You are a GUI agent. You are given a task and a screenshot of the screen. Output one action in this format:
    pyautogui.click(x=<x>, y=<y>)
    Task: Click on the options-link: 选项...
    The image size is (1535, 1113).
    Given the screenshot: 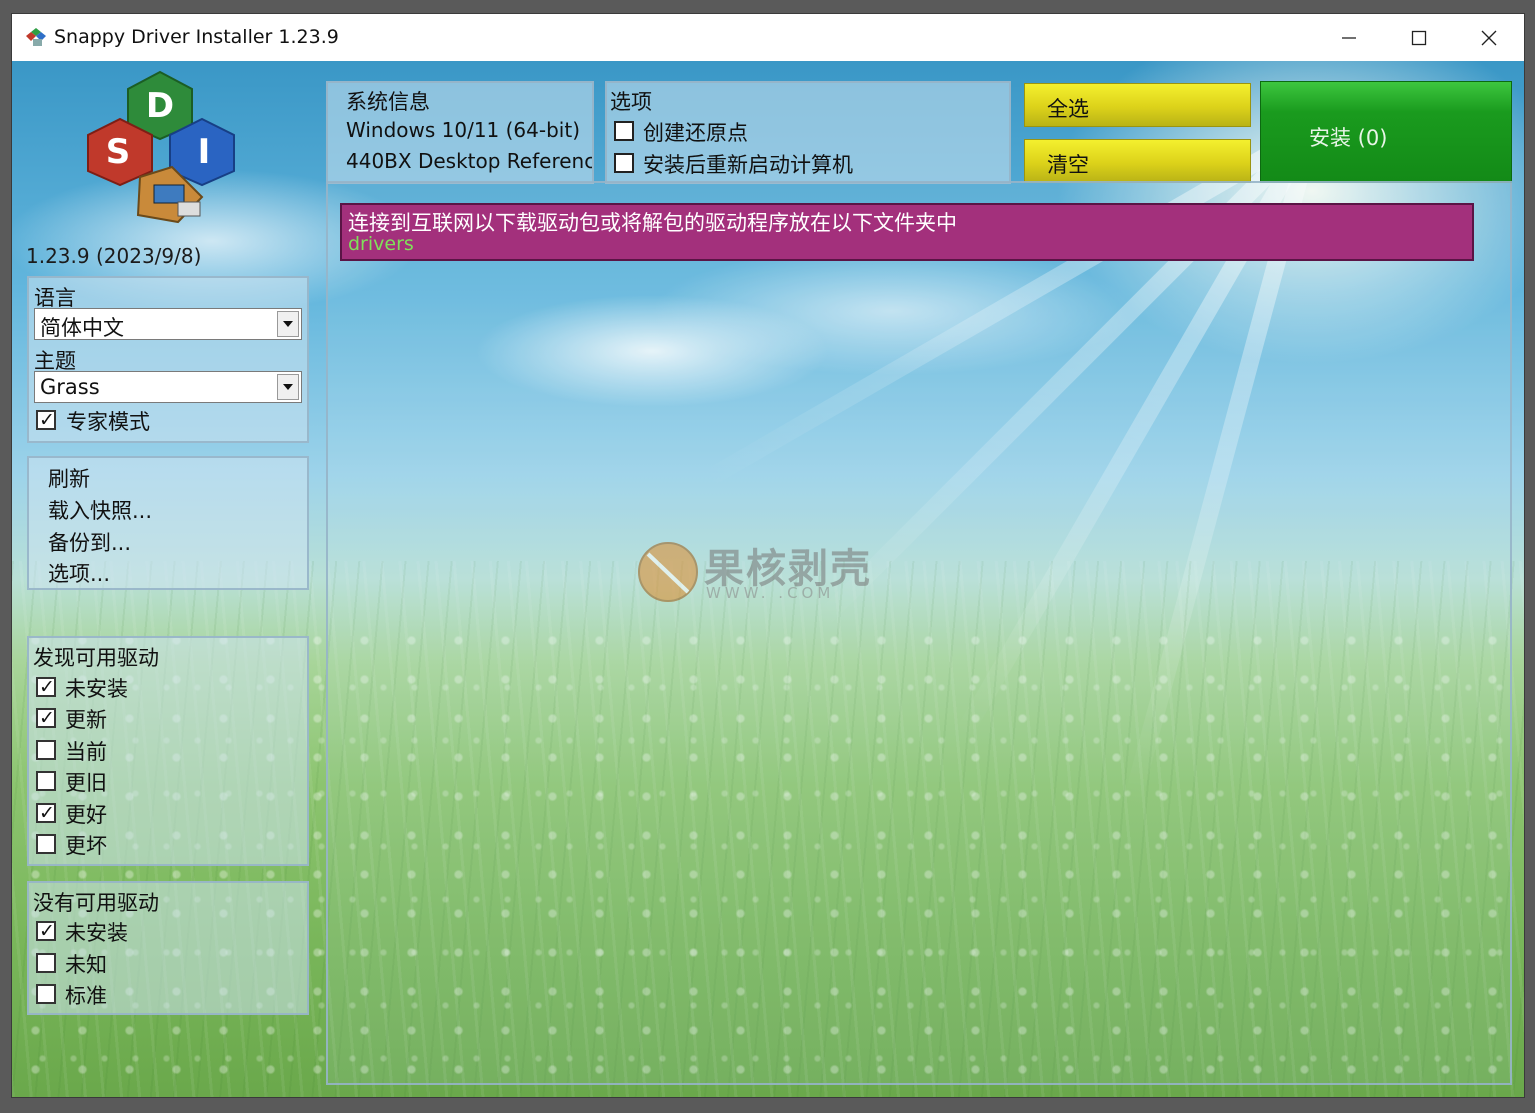 What is the action you would take?
    pyautogui.click(x=79, y=573)
    